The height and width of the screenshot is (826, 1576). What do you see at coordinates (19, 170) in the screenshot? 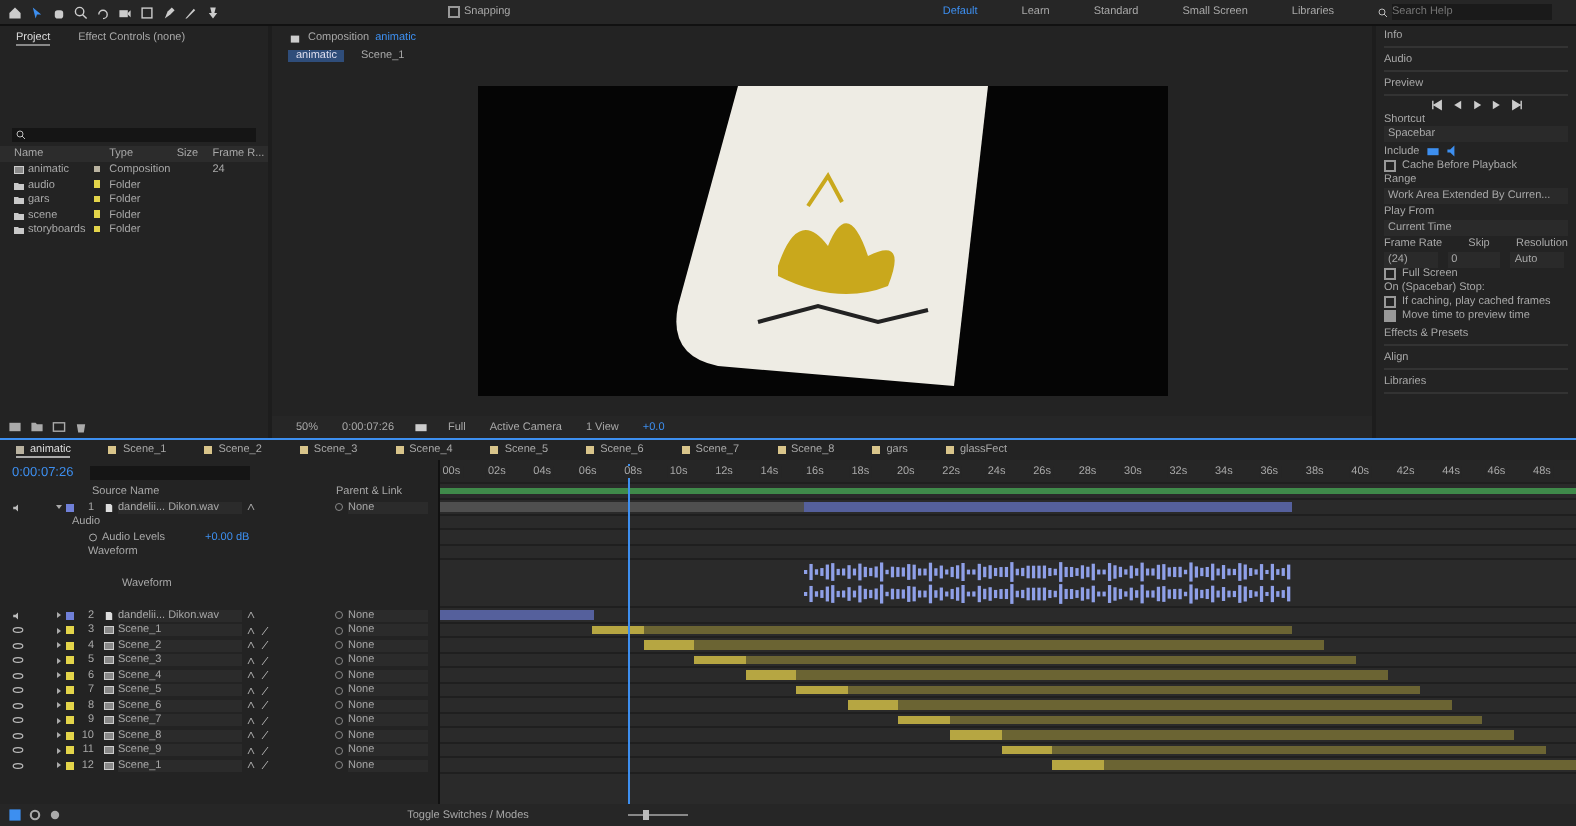
I see `composition-icon` at bounding box center [19, 170].